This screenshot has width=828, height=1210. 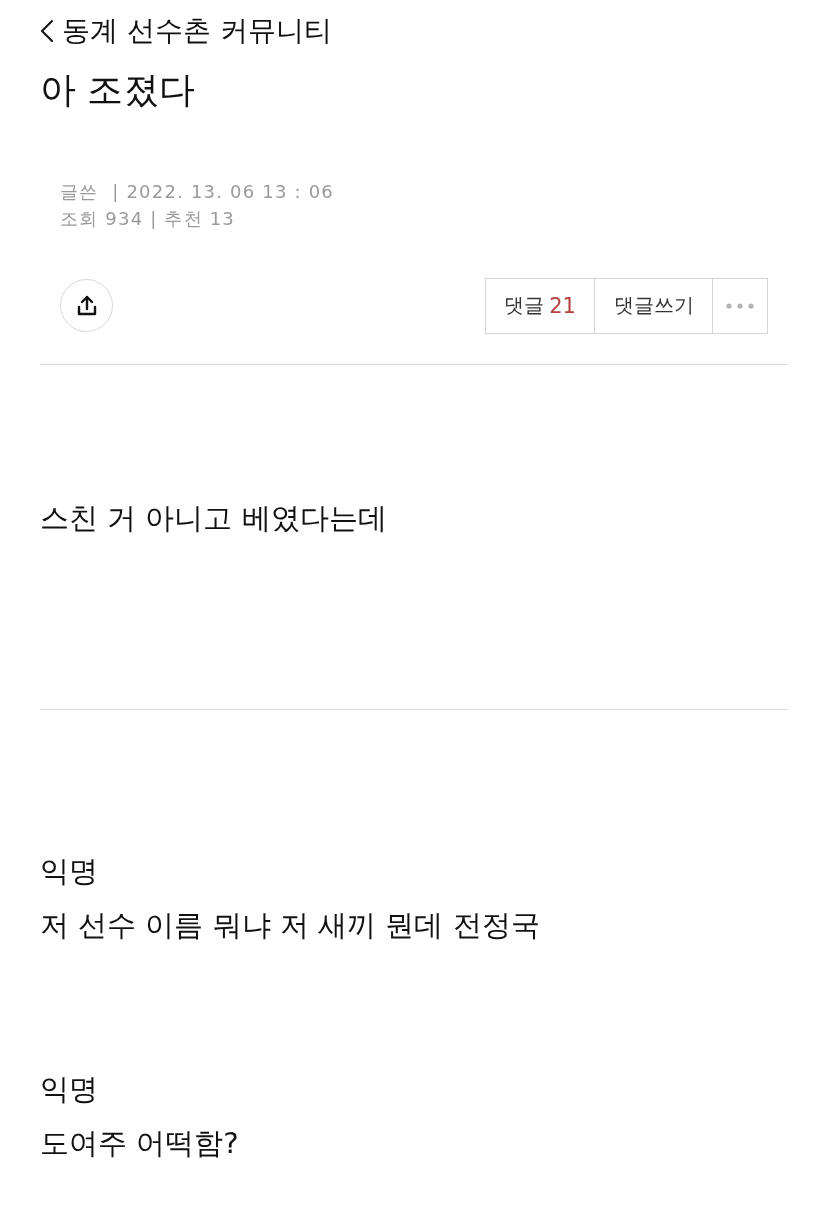 I want to click on ellipsis-icon, so click(x=740, y=305).